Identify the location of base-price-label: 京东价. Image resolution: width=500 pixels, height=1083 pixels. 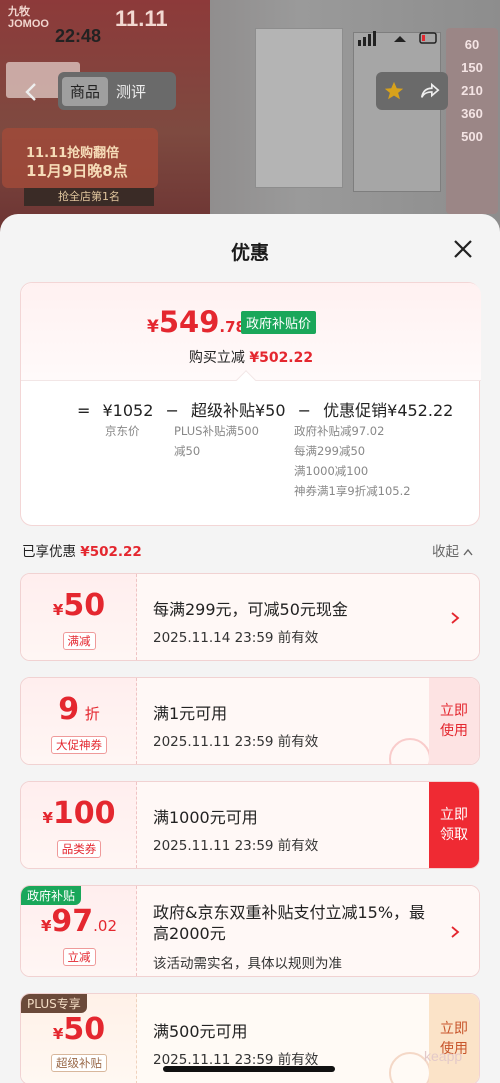
(122, 431).